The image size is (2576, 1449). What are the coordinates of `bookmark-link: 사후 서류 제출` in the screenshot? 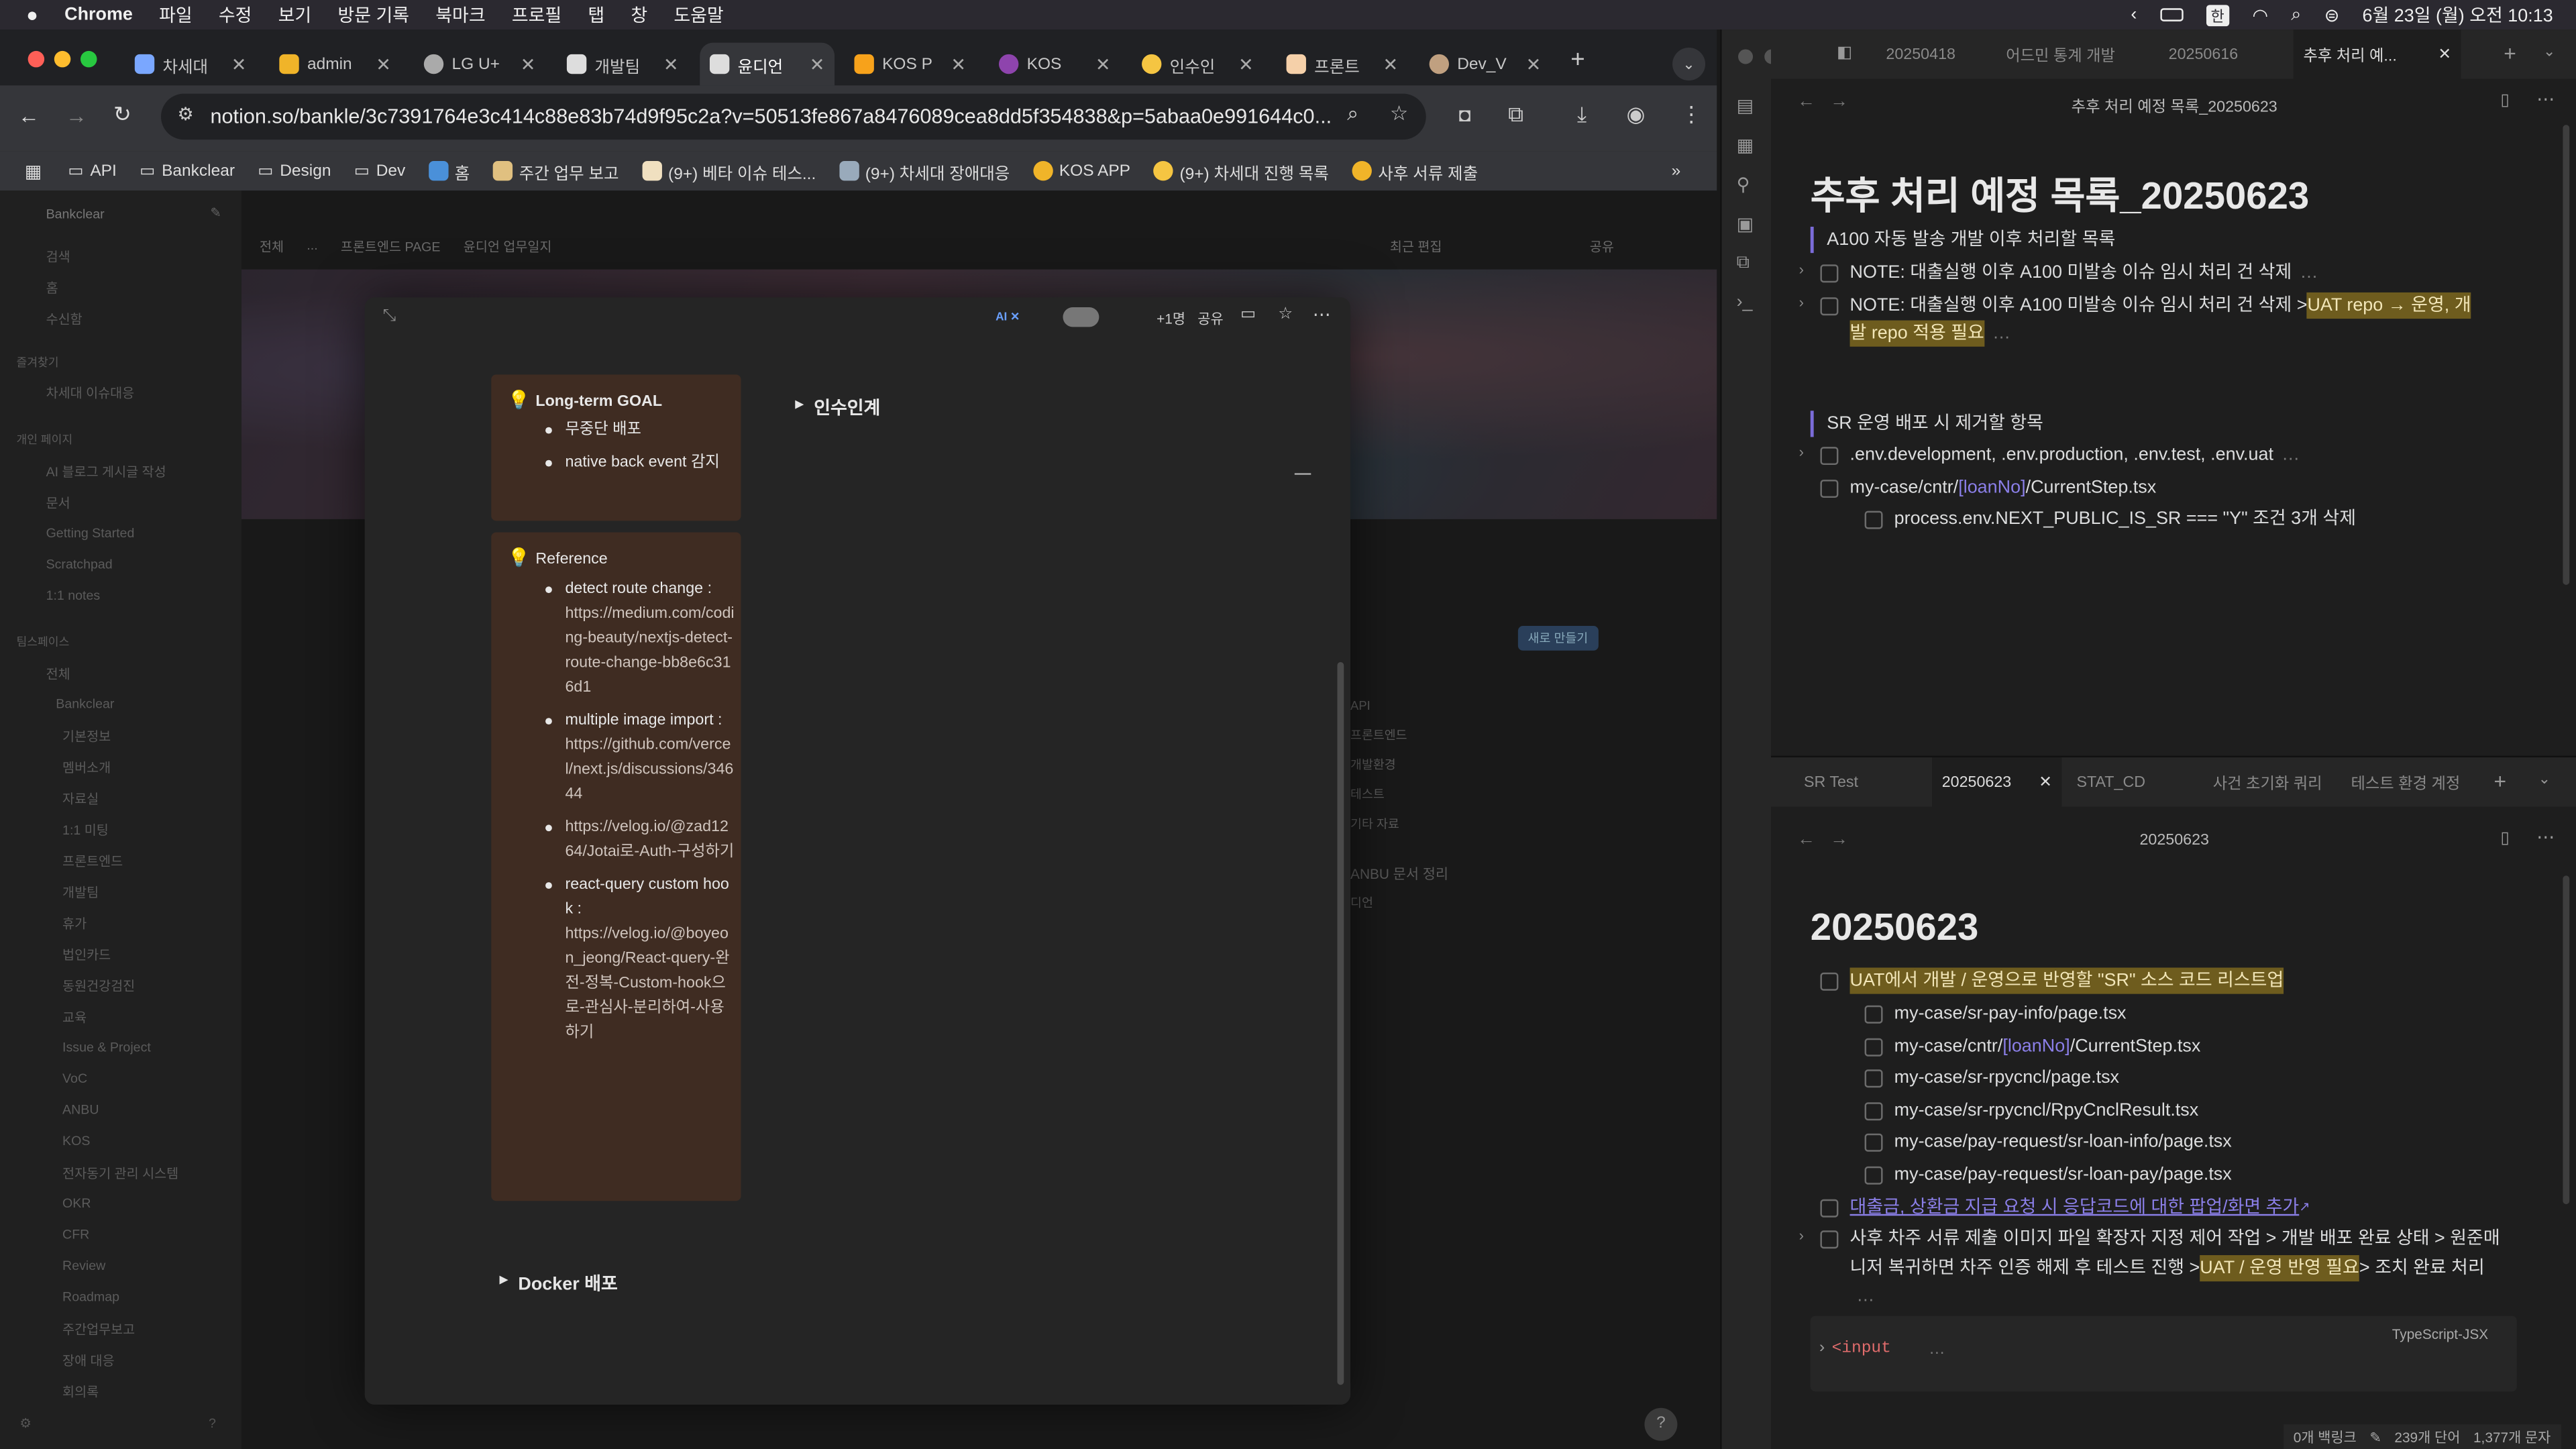 It's located at (1415, 170).